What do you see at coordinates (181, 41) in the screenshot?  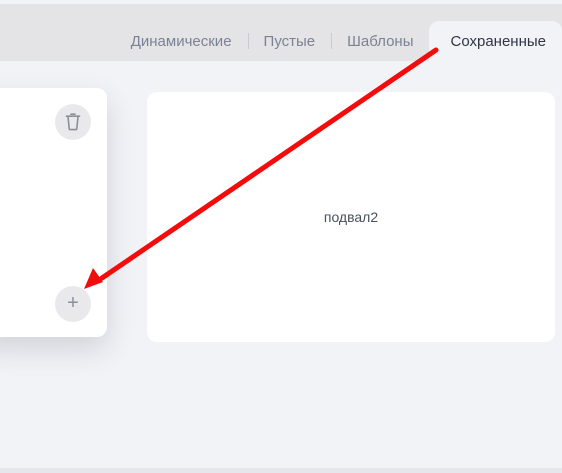 I see `tab-dynamic: Динамические` at bounding box center [181, 41].